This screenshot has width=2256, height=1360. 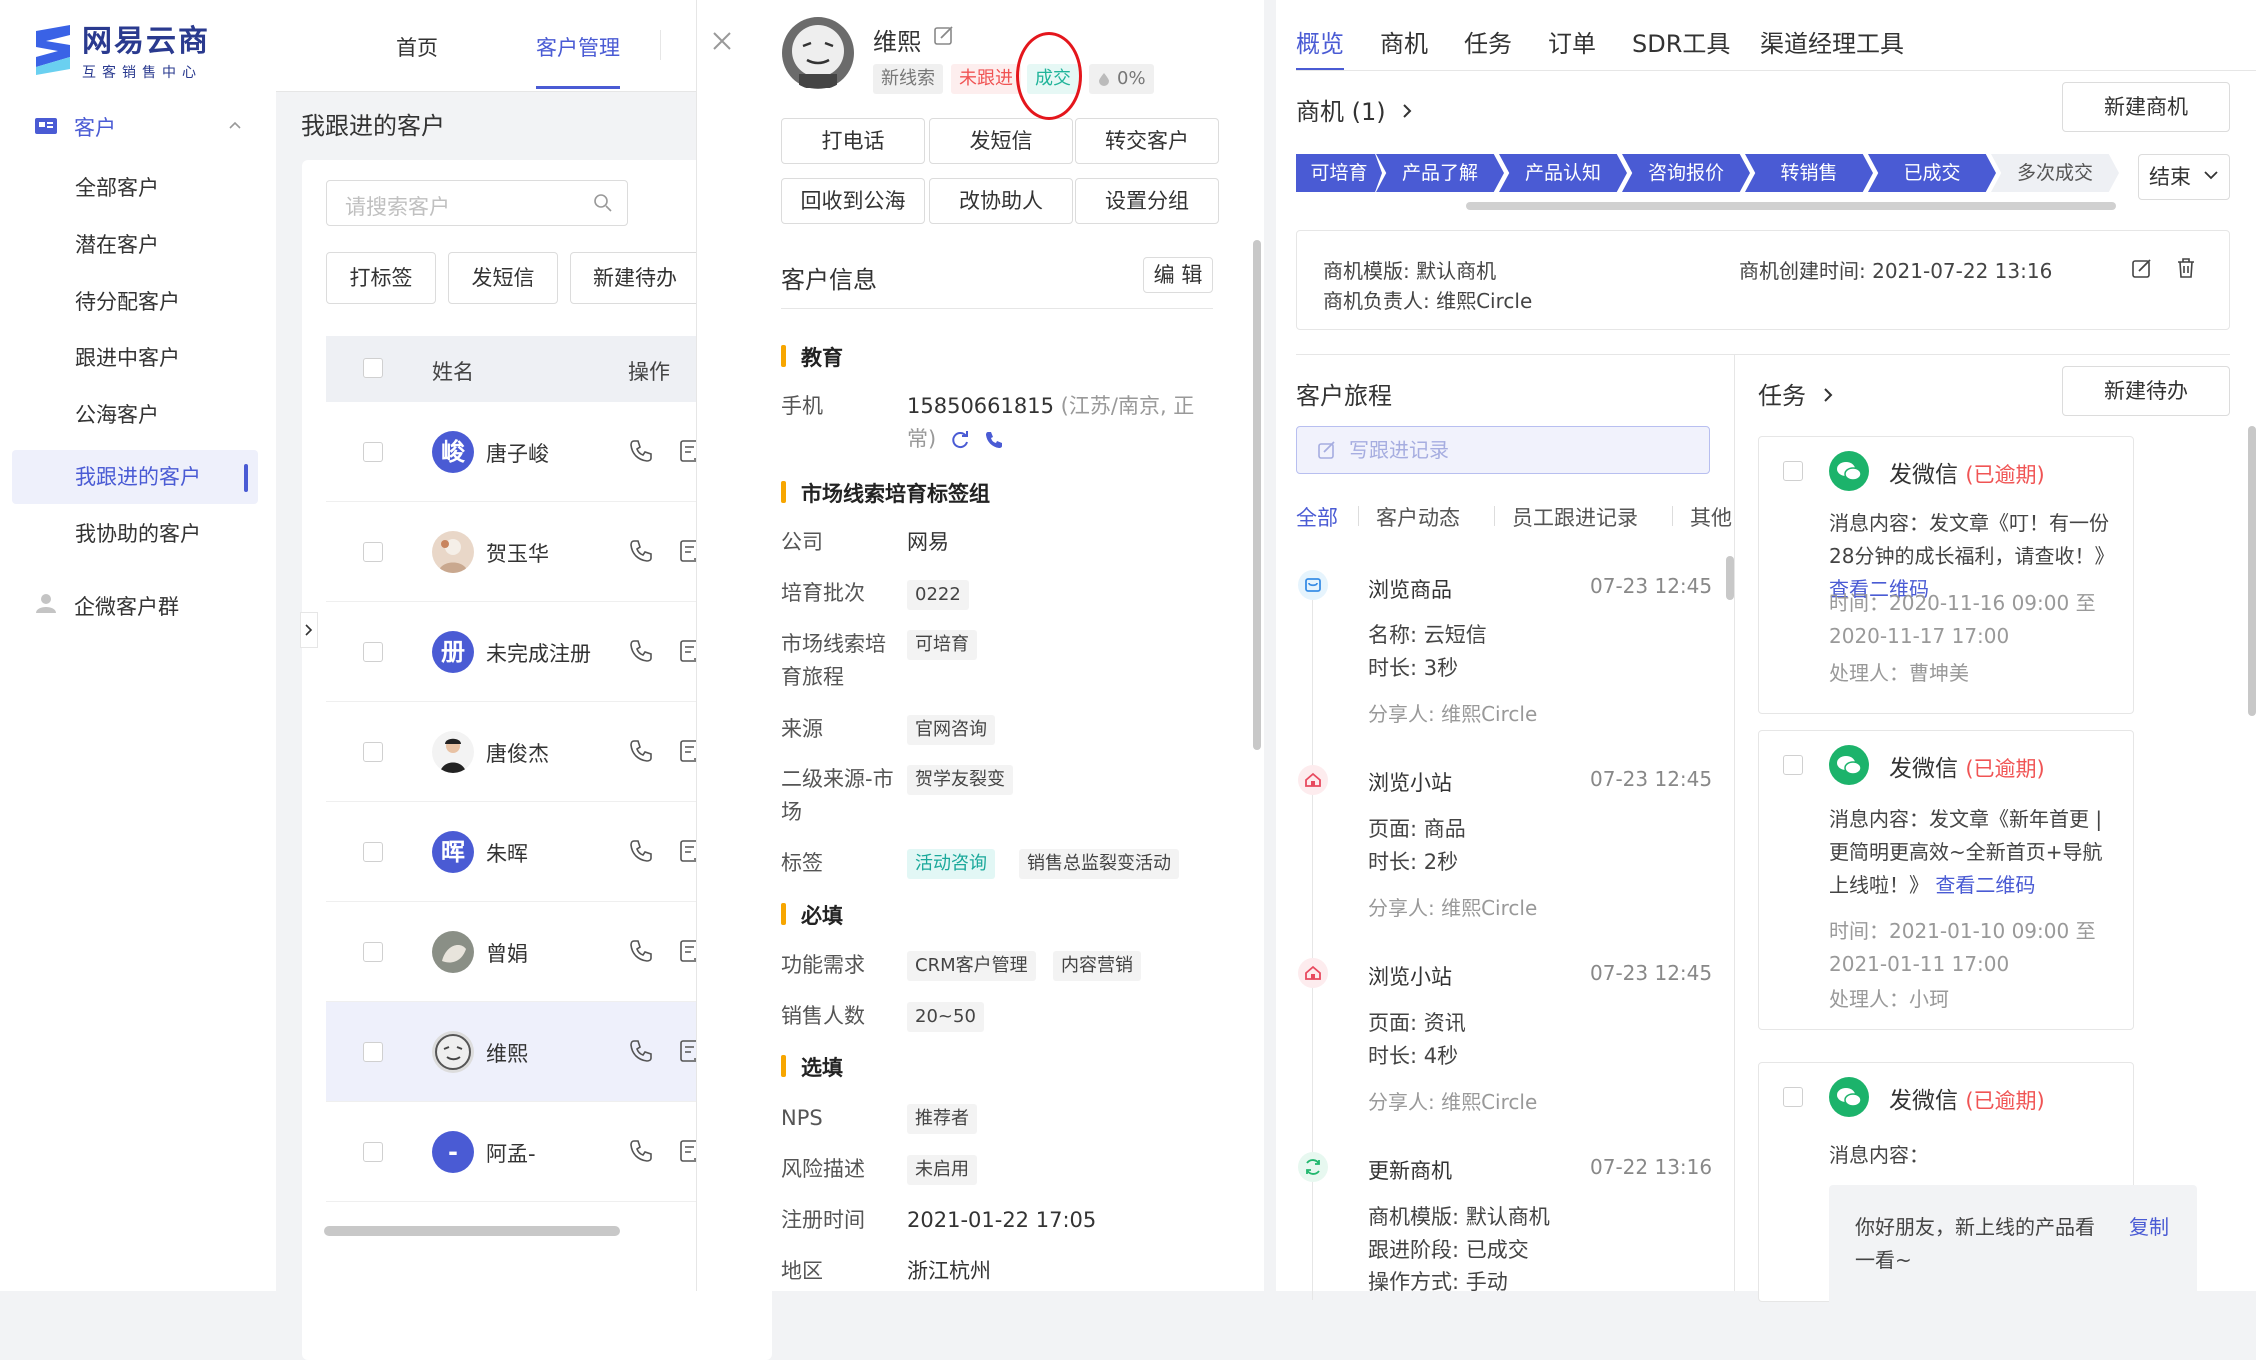 What do you see at coordinates (121, 49) in the screenshot?
I see `brand-logo: 网易云商 互客销售中心` at bounding box center [121, 49].